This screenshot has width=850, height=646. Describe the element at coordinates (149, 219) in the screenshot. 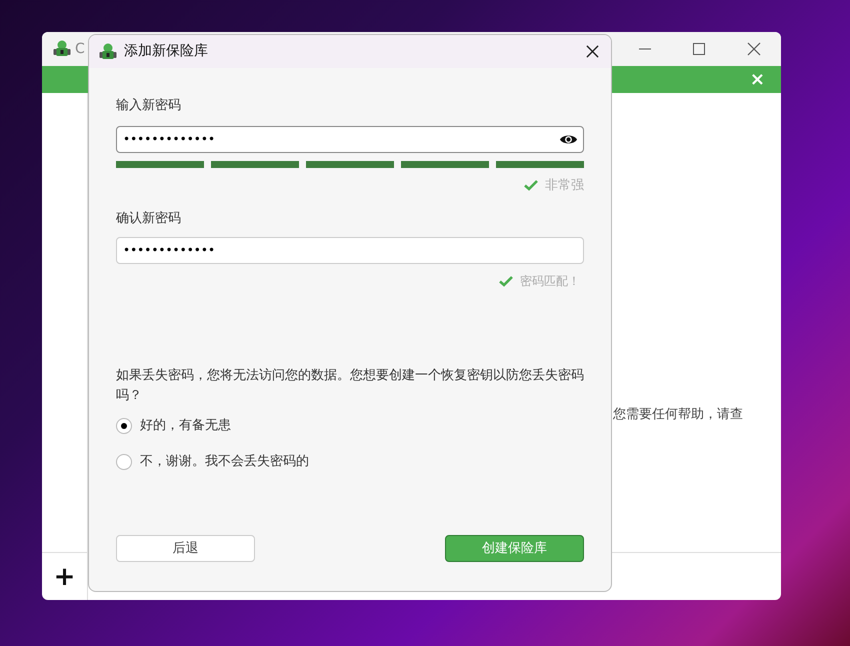

I see `field-label: 确认新密码` at that location.